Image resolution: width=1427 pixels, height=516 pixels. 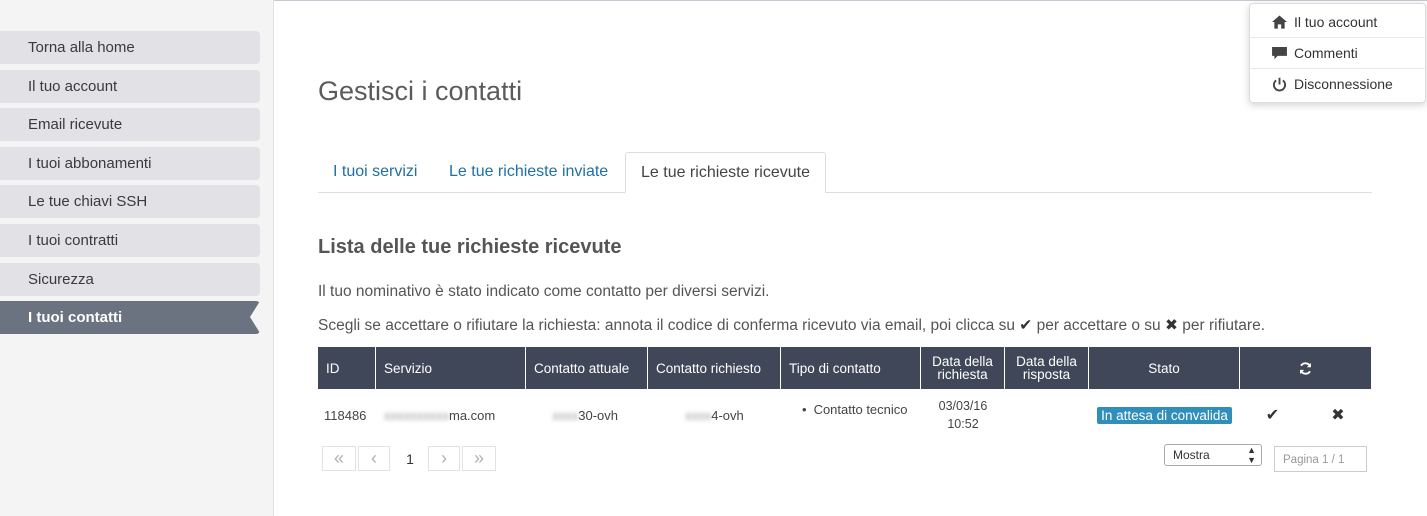 I want to click on menu-item-comments: Commenti, so click(x=1338, y=53).